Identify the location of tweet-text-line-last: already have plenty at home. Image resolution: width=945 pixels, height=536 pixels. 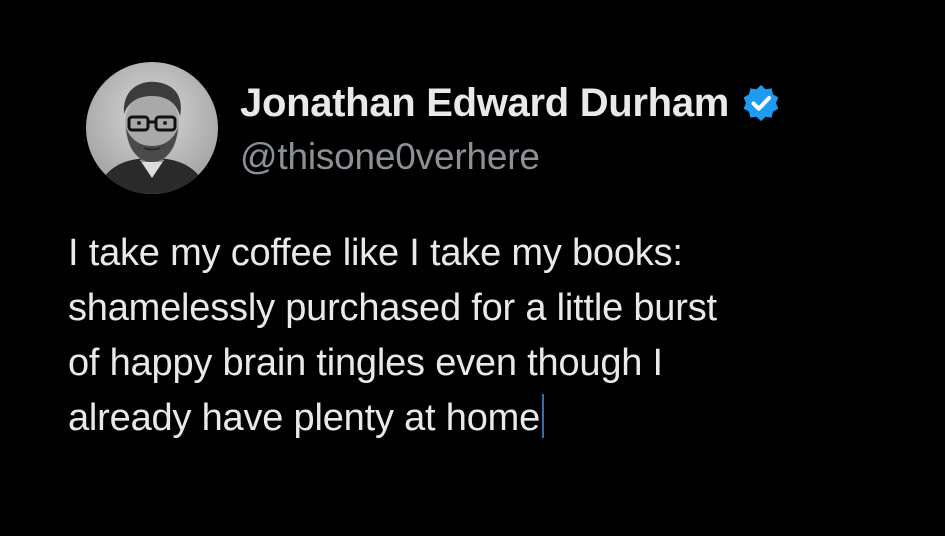
(498, 418).